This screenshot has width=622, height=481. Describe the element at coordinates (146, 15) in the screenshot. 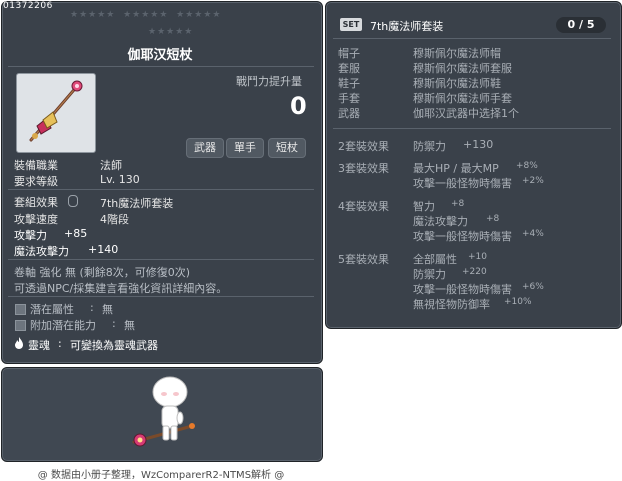

I see `star-force-row-1: ★★★★★ ★★★★★ ★★★★★` at that location.